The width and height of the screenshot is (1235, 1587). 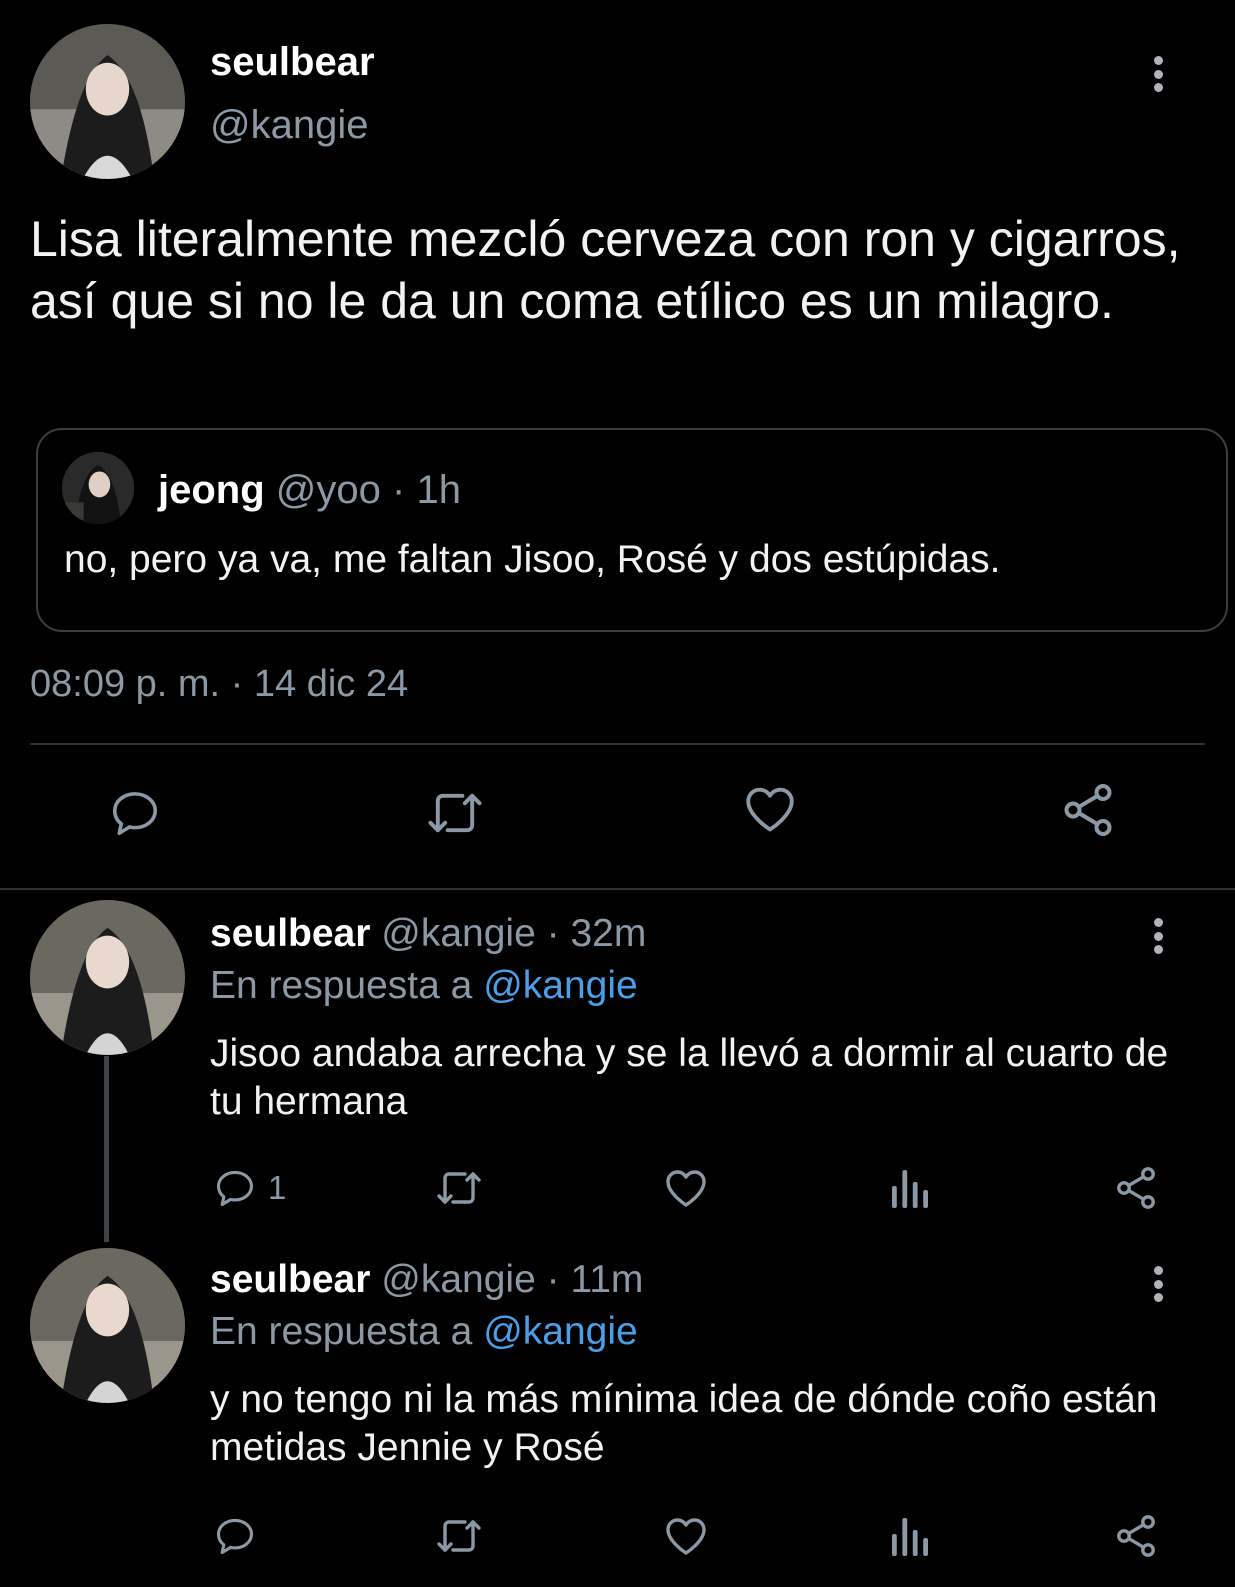 I want to click on author-avatar, so click(x=107, y=101).